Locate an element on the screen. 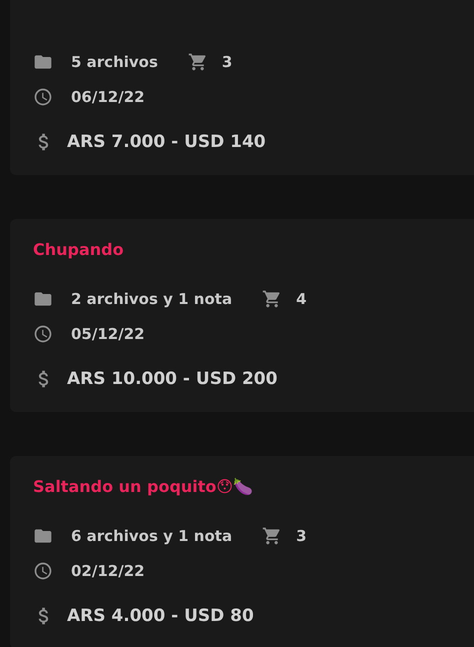  post-title: Saltando un poquito😯🍆 is located at coordinates (253, 487).